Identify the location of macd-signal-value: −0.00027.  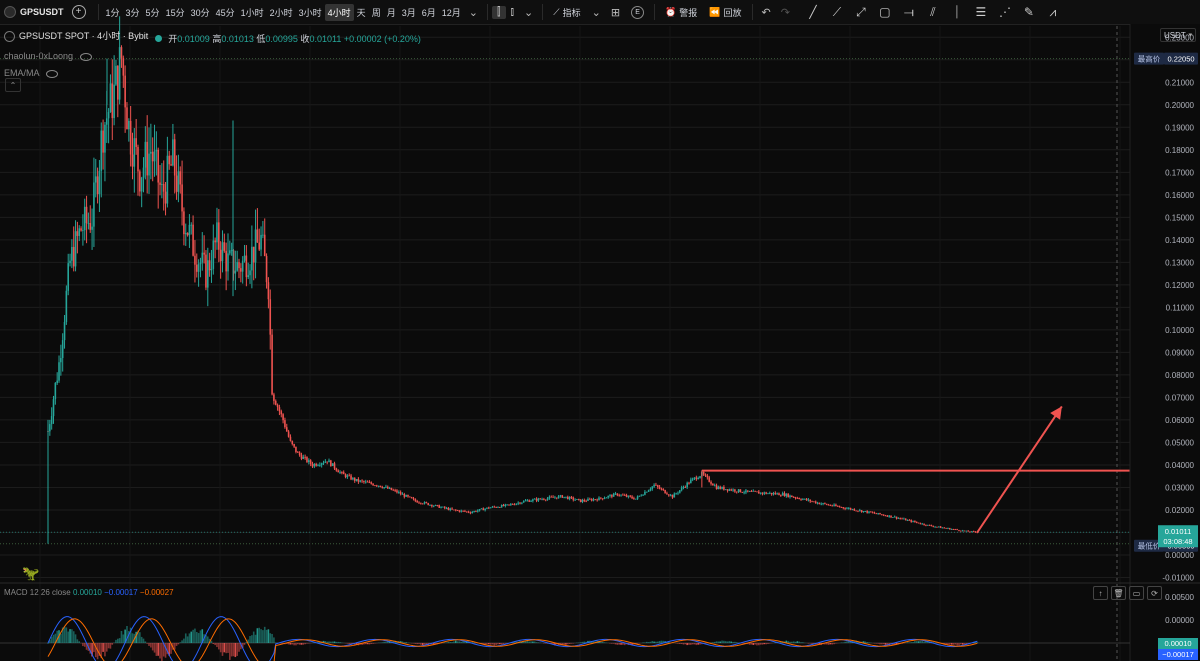
(156, 592).